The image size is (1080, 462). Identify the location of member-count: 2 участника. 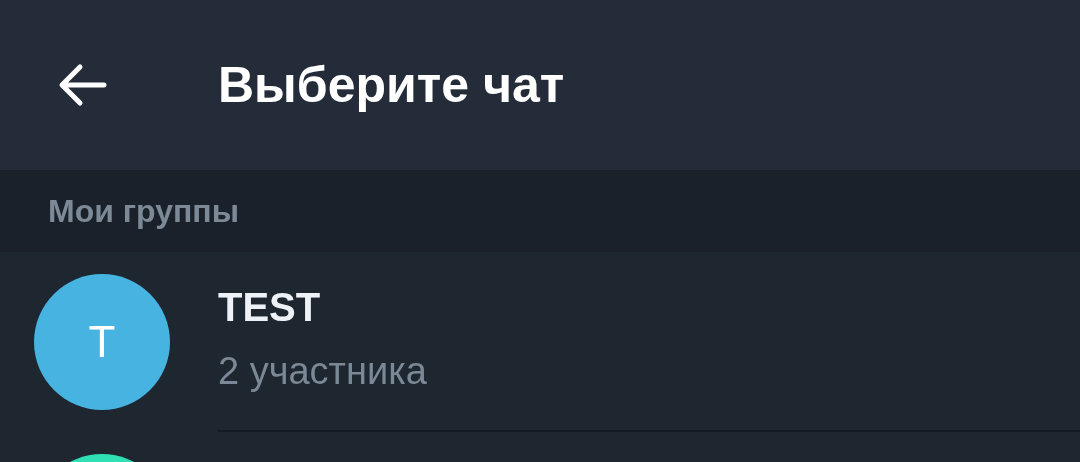
(323, 371).